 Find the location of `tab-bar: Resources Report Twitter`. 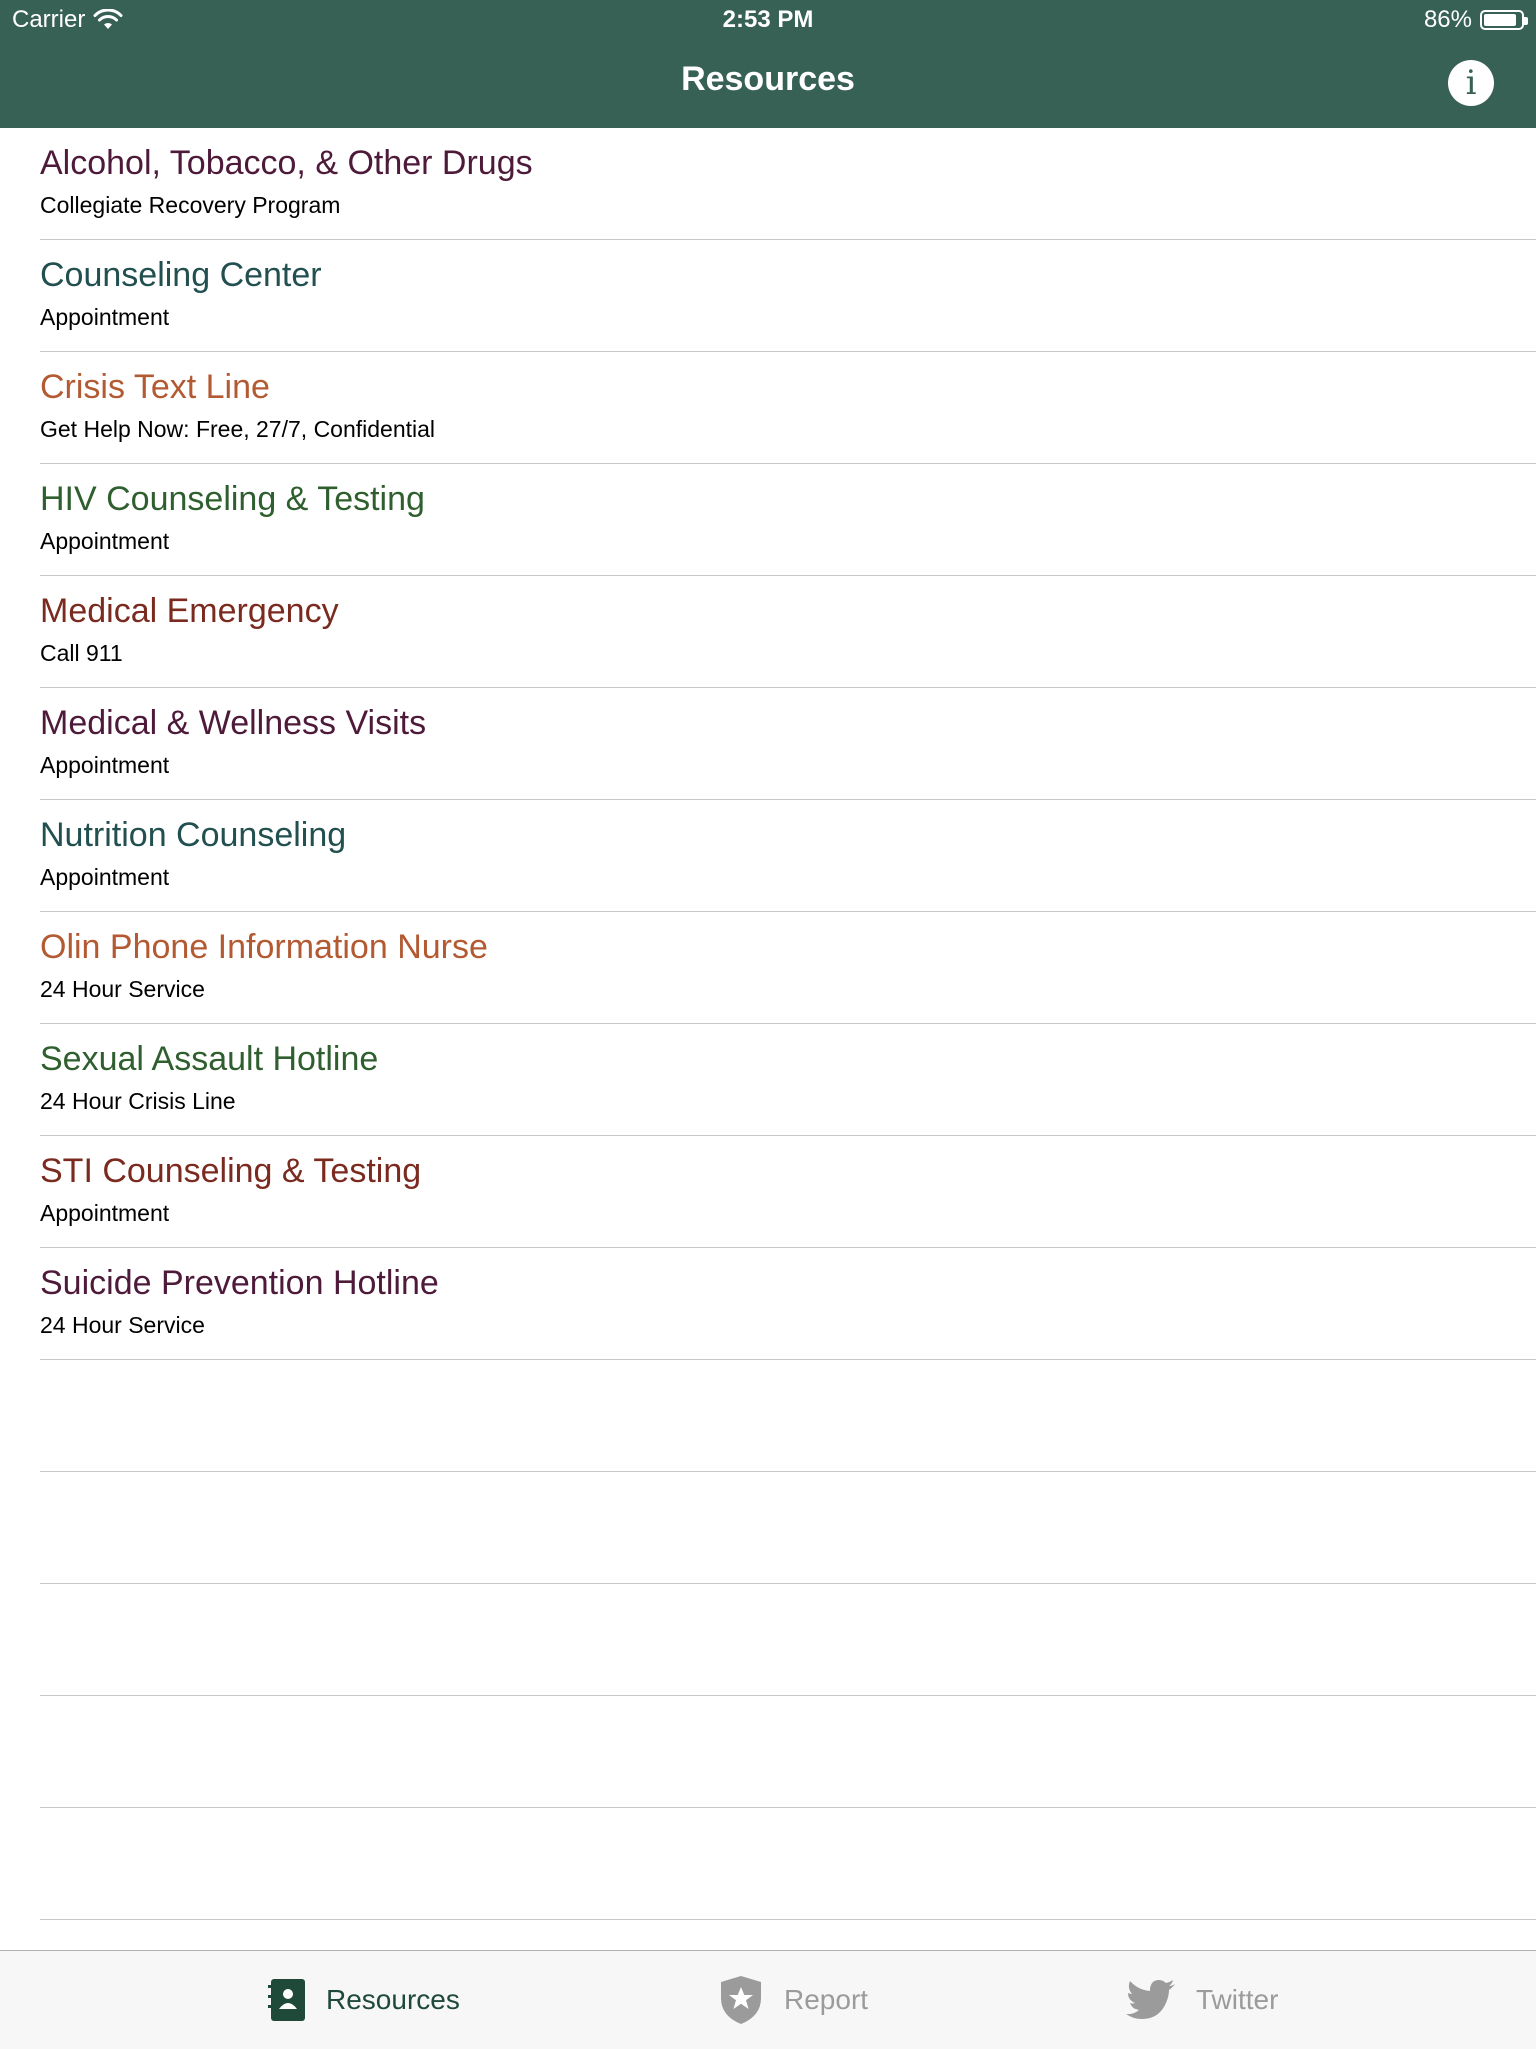

tab-bar: Resources Report Twitter is located at coordinates (768, 1999).